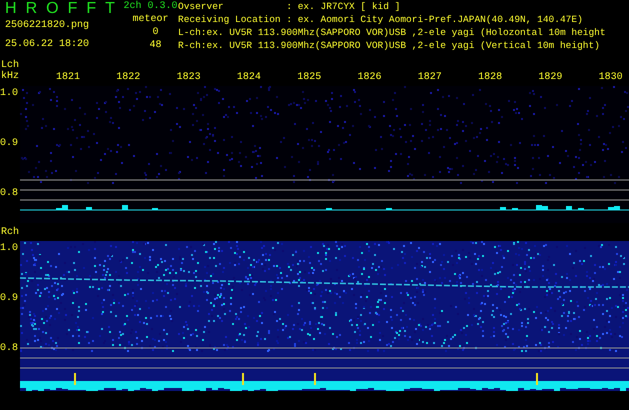 Image resolution: width=629 pixels, height=410 pixels. What do you see at coordinates (551, 78) in the screenshot?
I see `time-tick-label: 1829` at bounding box center [551, 78].